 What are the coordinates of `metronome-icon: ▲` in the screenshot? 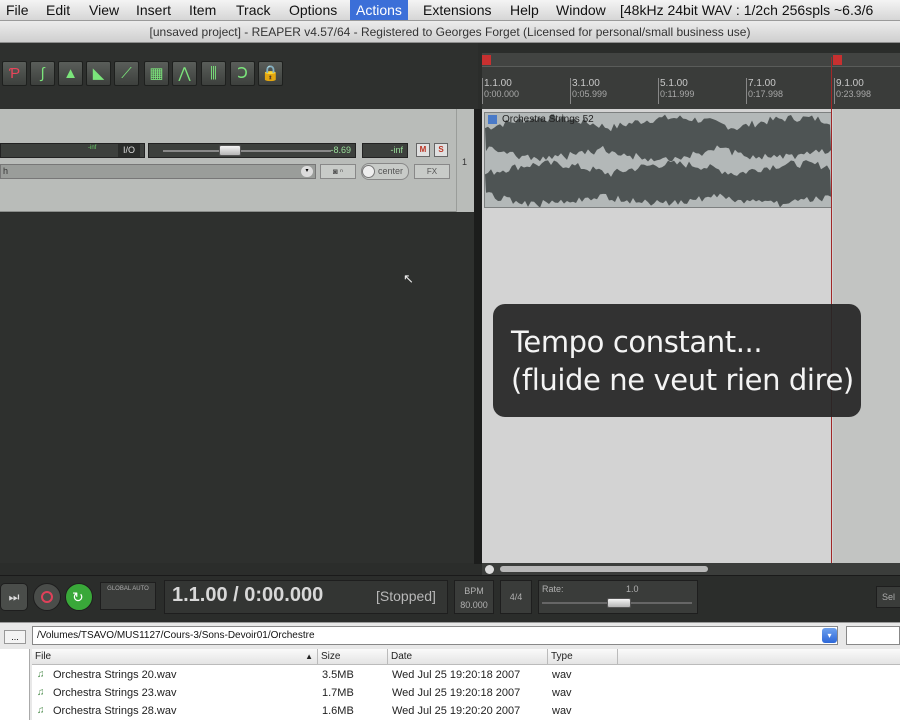 It's located at (70, 73).